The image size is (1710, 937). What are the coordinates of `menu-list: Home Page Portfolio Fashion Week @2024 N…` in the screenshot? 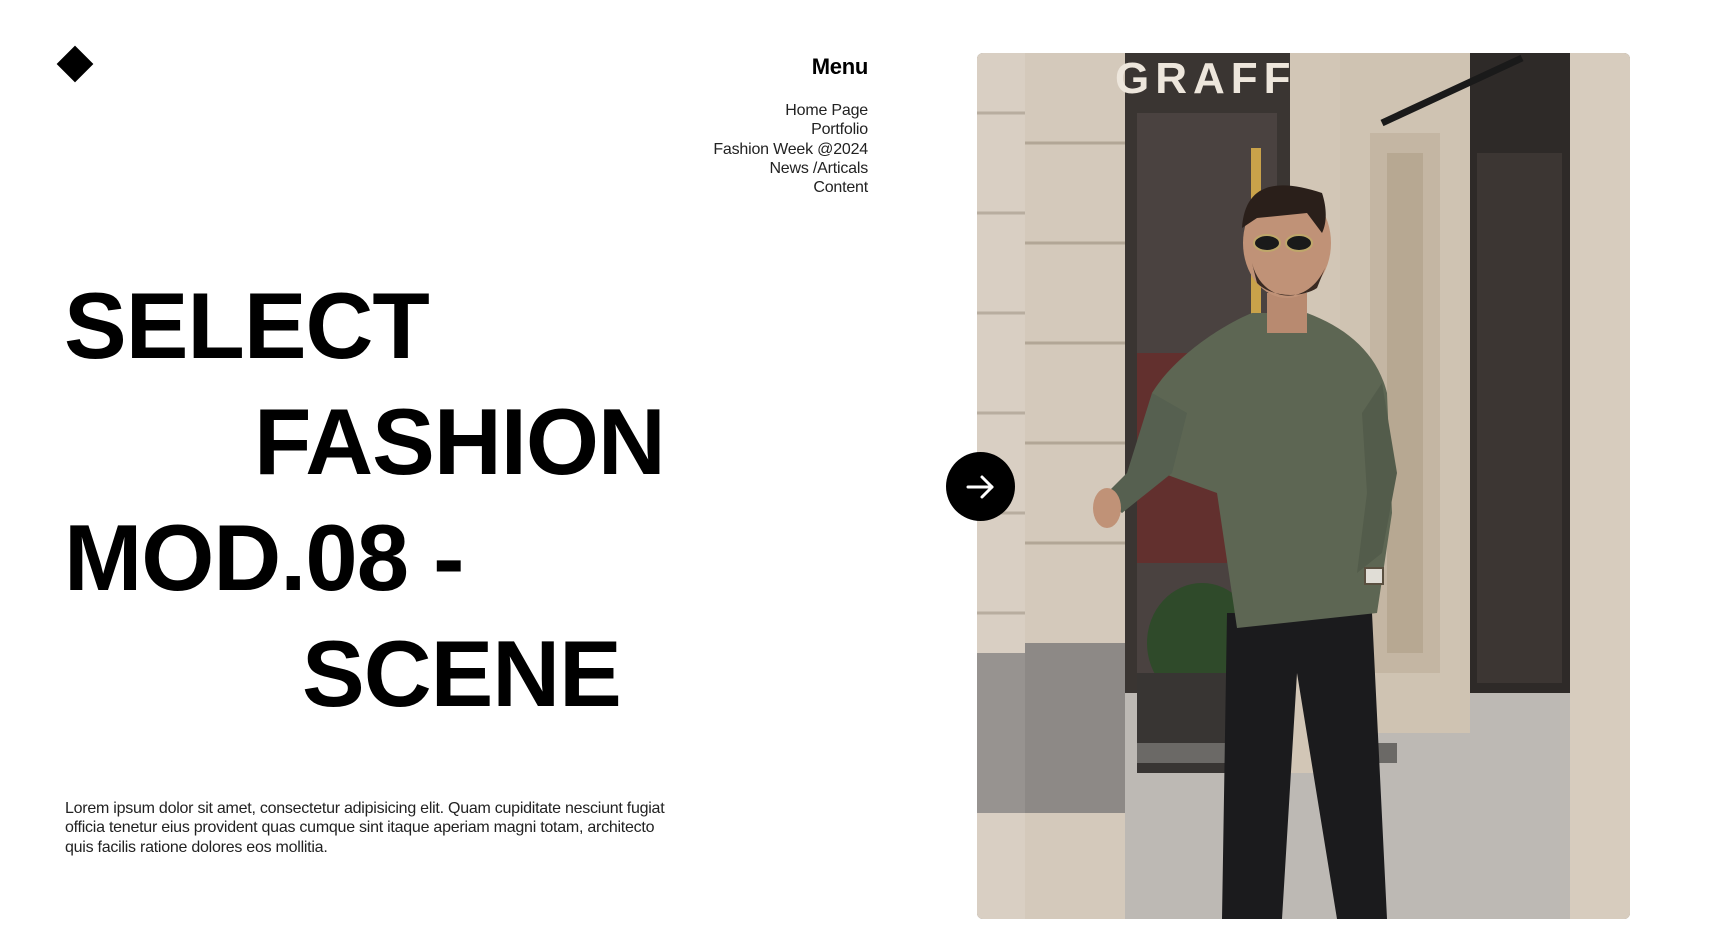 It's located at (790, 149).